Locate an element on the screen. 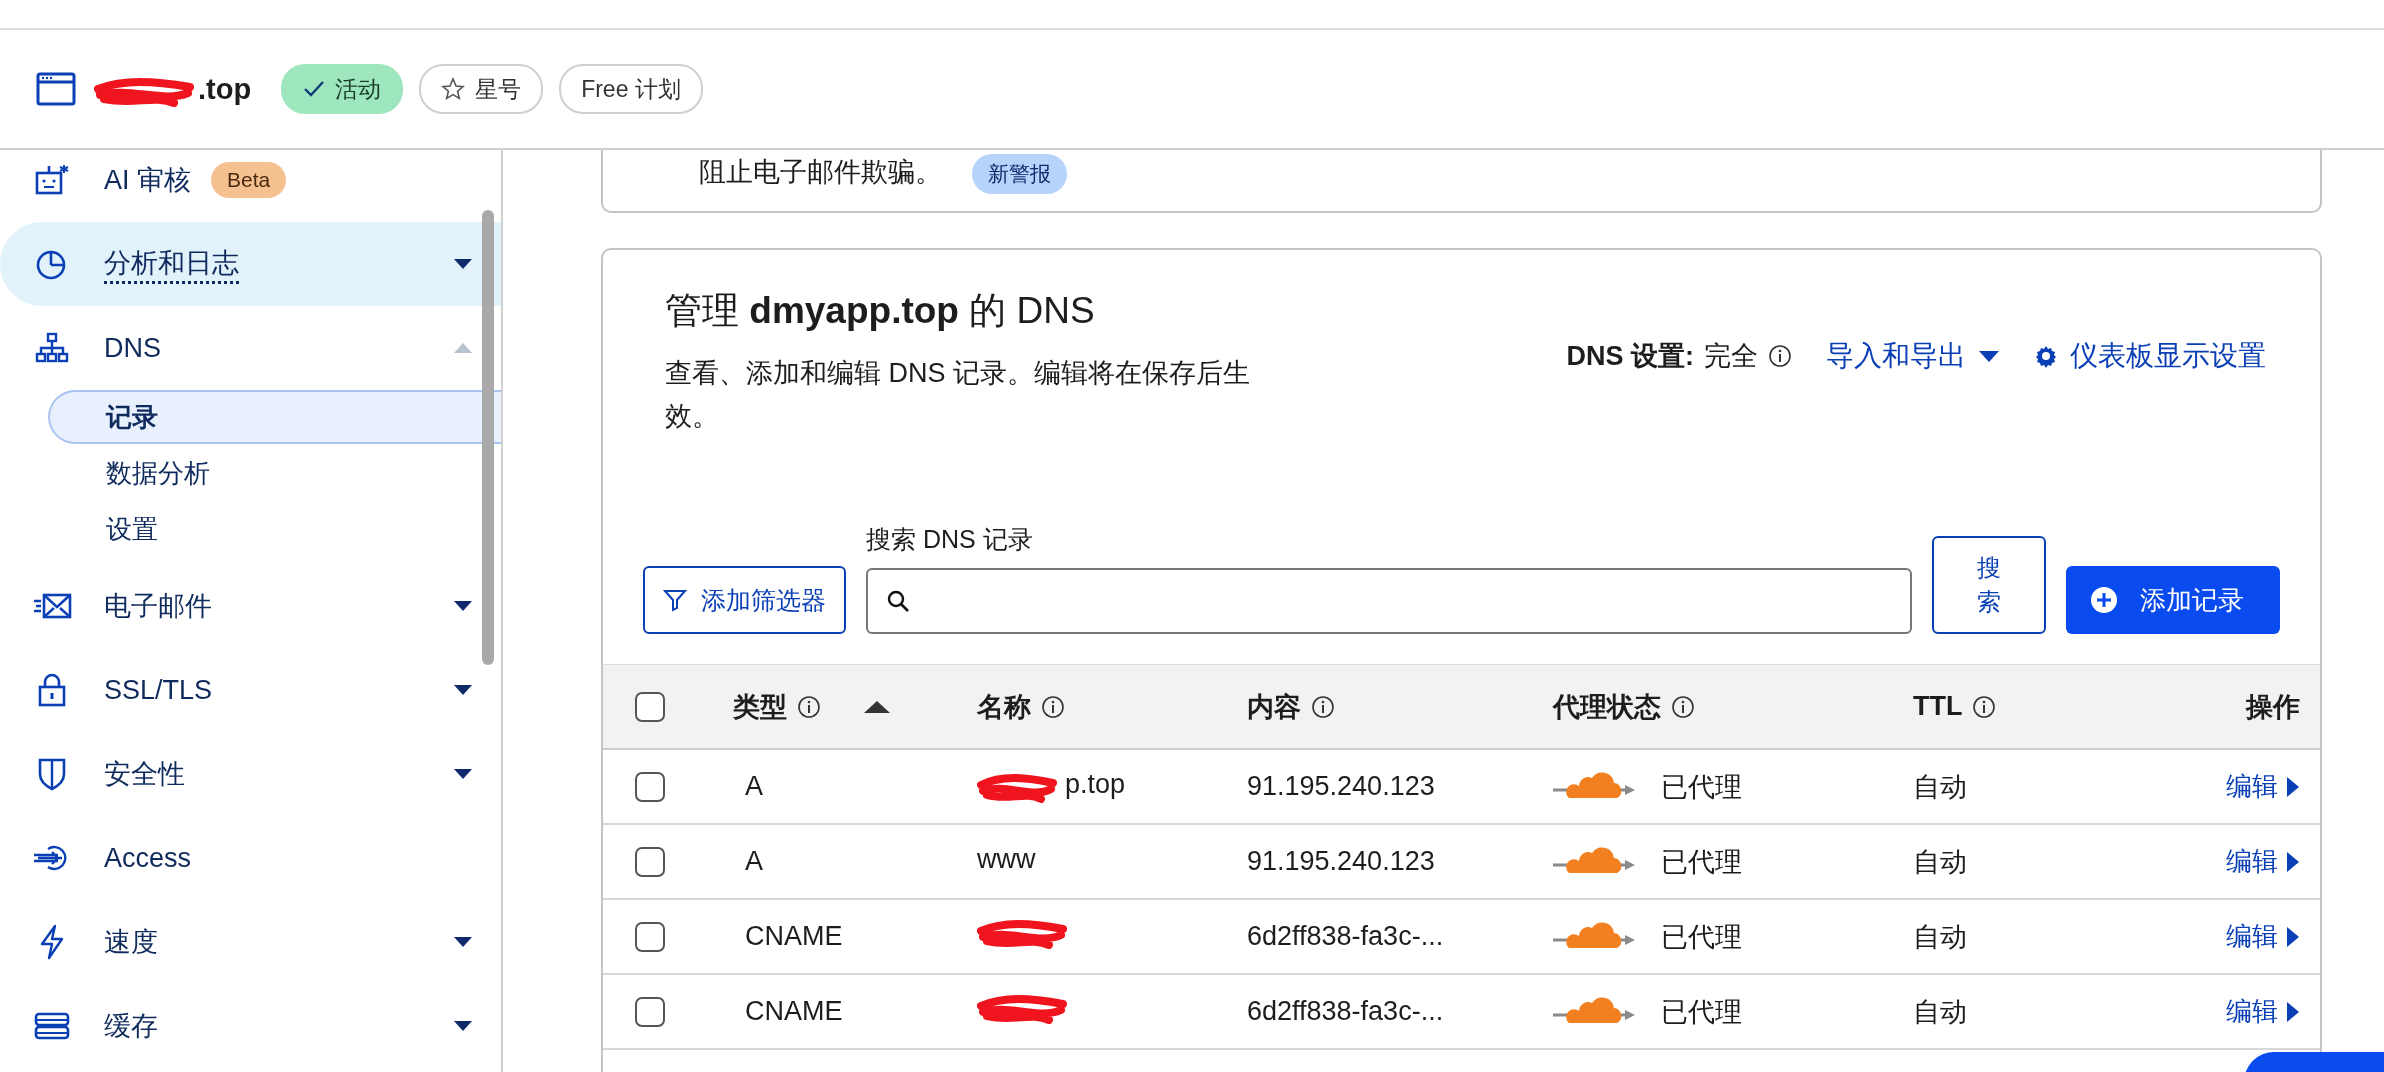 The height and width of the screenshot is (1072, 2384). new-alert-badge: 新警报 is located at coordinates (1019, 174).